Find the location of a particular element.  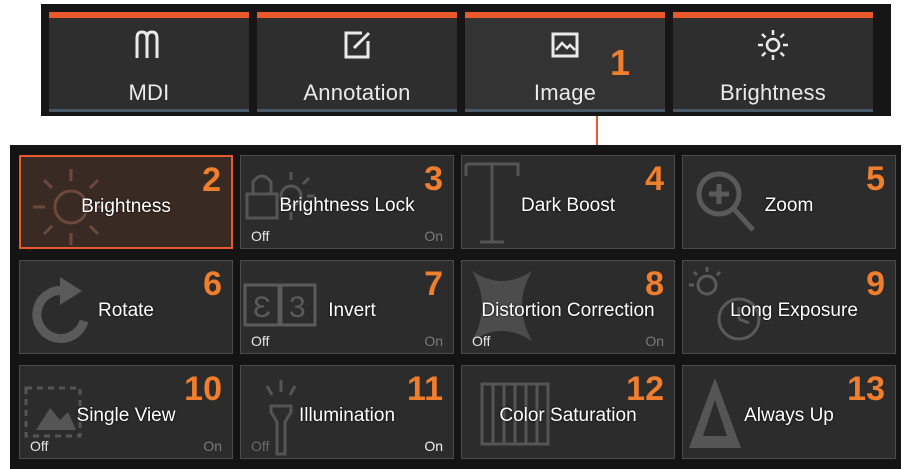

menu-item-label: Long Exposure is located at coordinates (794, 310).